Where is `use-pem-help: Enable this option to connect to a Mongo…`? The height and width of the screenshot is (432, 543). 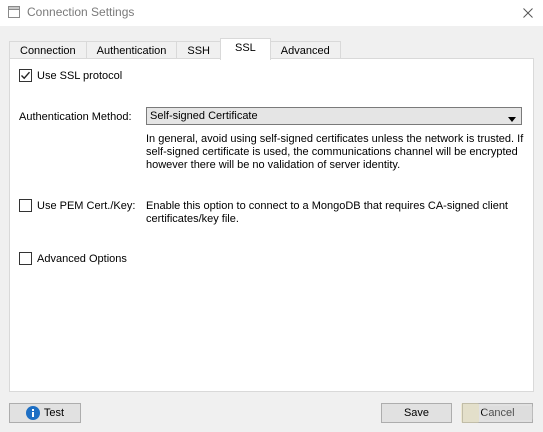
use-pem-help: Enable this option to connect to a Mongo… is located at coordinates (327, 212).